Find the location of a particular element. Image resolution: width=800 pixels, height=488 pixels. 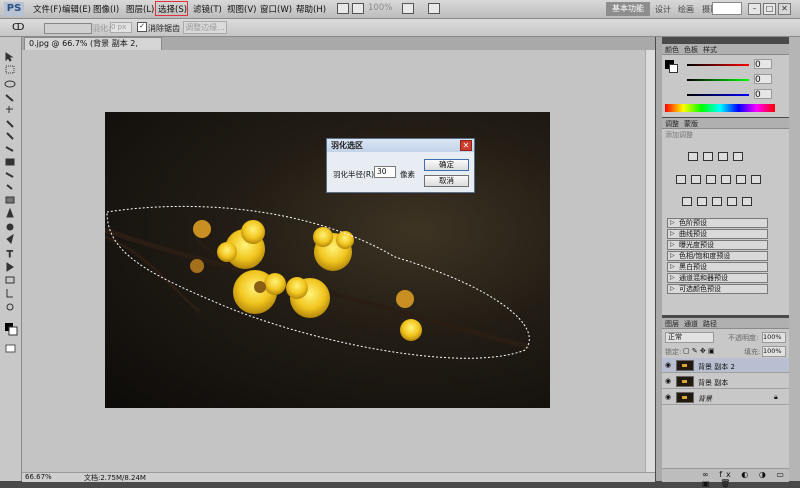

zoom-level-readout: 100% is located at coordinates (380, 8).